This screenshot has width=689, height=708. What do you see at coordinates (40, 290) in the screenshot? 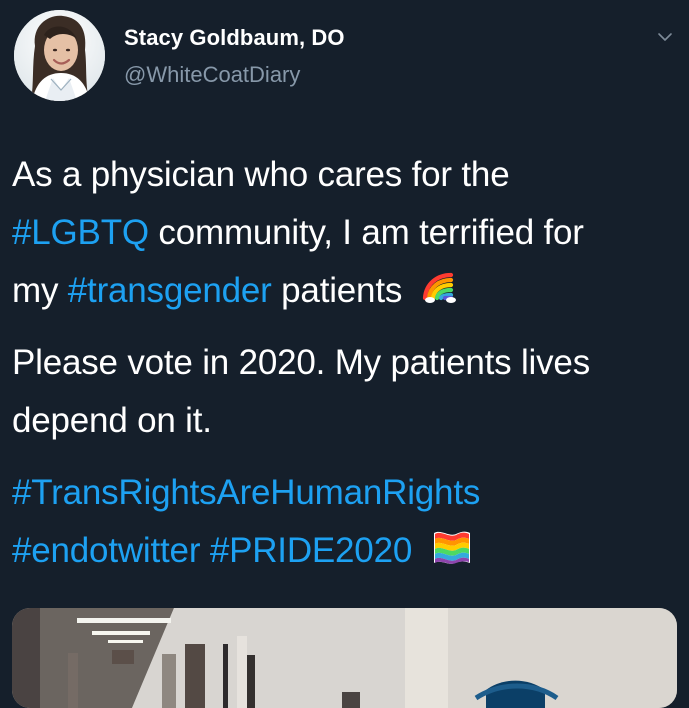
I see `tweet-text-segment: my` at bounding box center [40, 290].